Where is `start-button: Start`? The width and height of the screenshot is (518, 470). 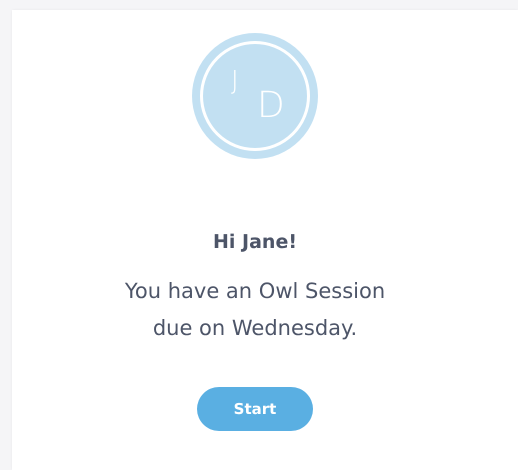
start-button: Start is located at coordinates (255, 409).